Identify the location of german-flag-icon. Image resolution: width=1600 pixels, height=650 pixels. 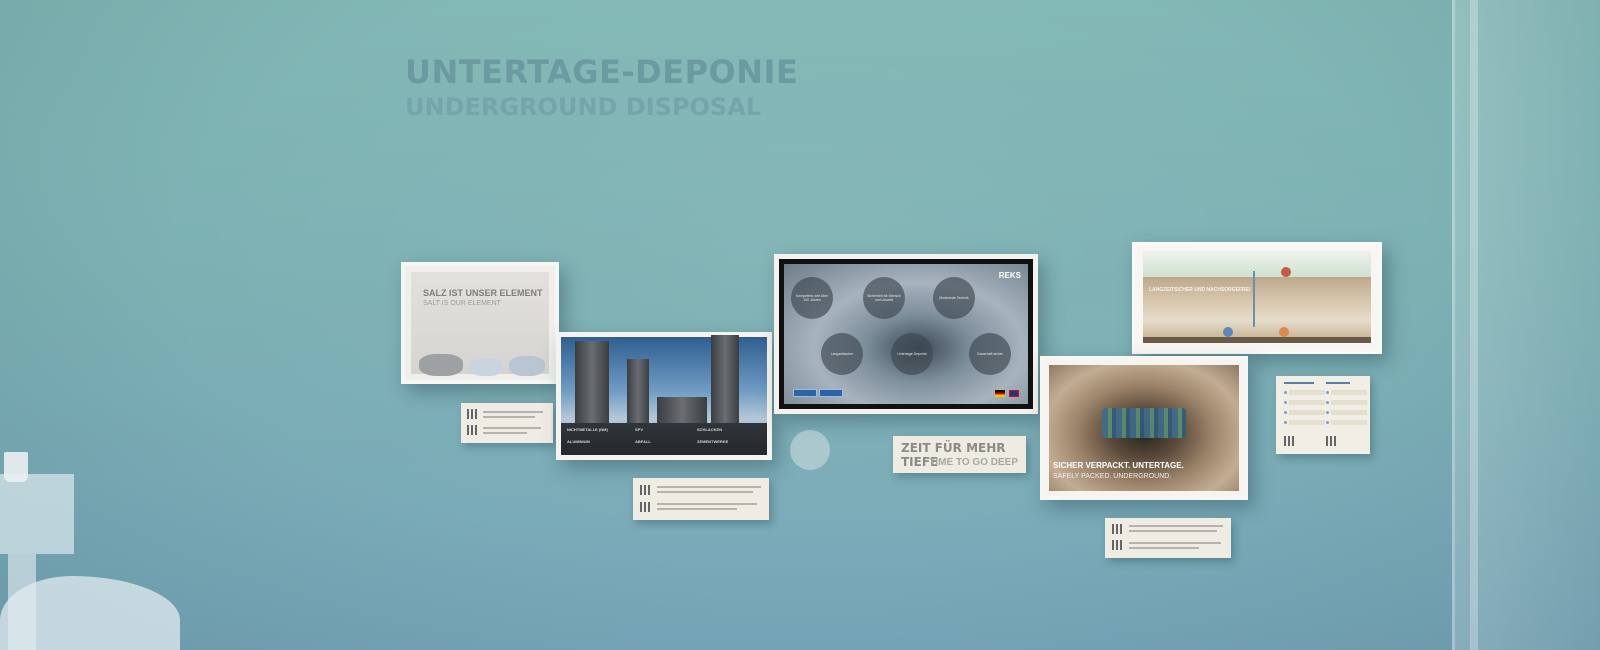
(1000, 393).